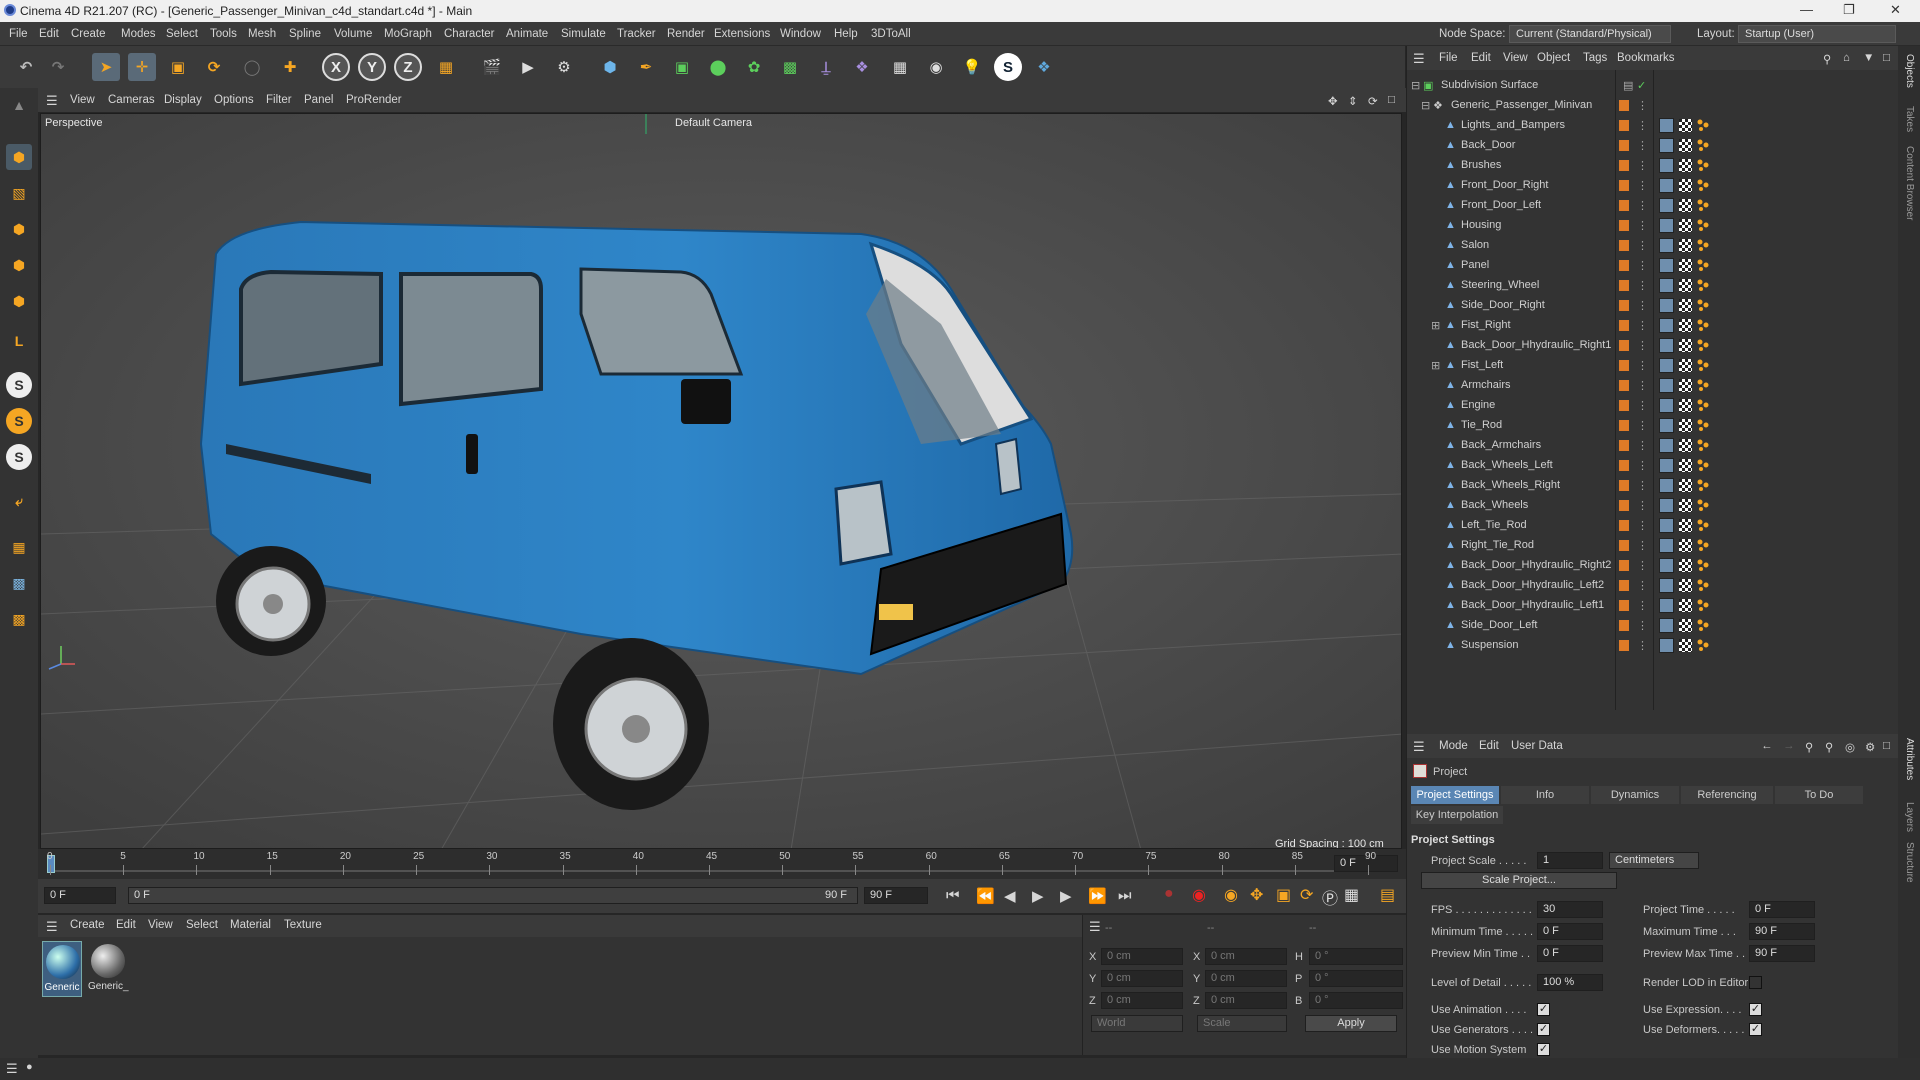  I want to click on play-icon: ▶, so click(1038, 896).